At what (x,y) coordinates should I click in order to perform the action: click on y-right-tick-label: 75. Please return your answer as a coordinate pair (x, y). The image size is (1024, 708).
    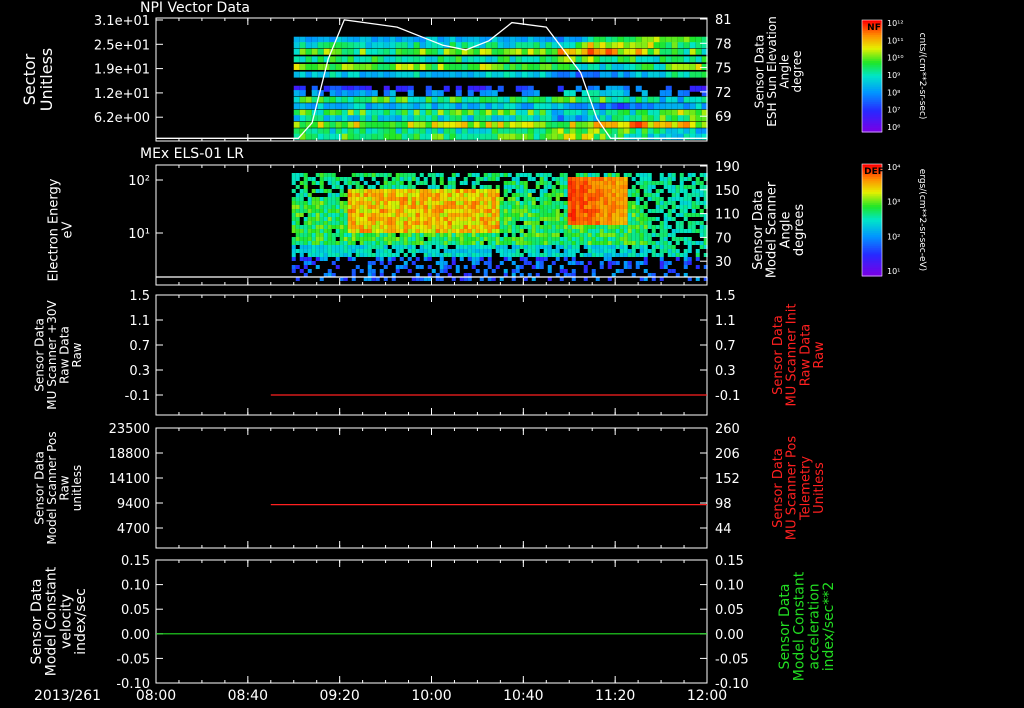
    Looking at the image, I should click on (723, 69).